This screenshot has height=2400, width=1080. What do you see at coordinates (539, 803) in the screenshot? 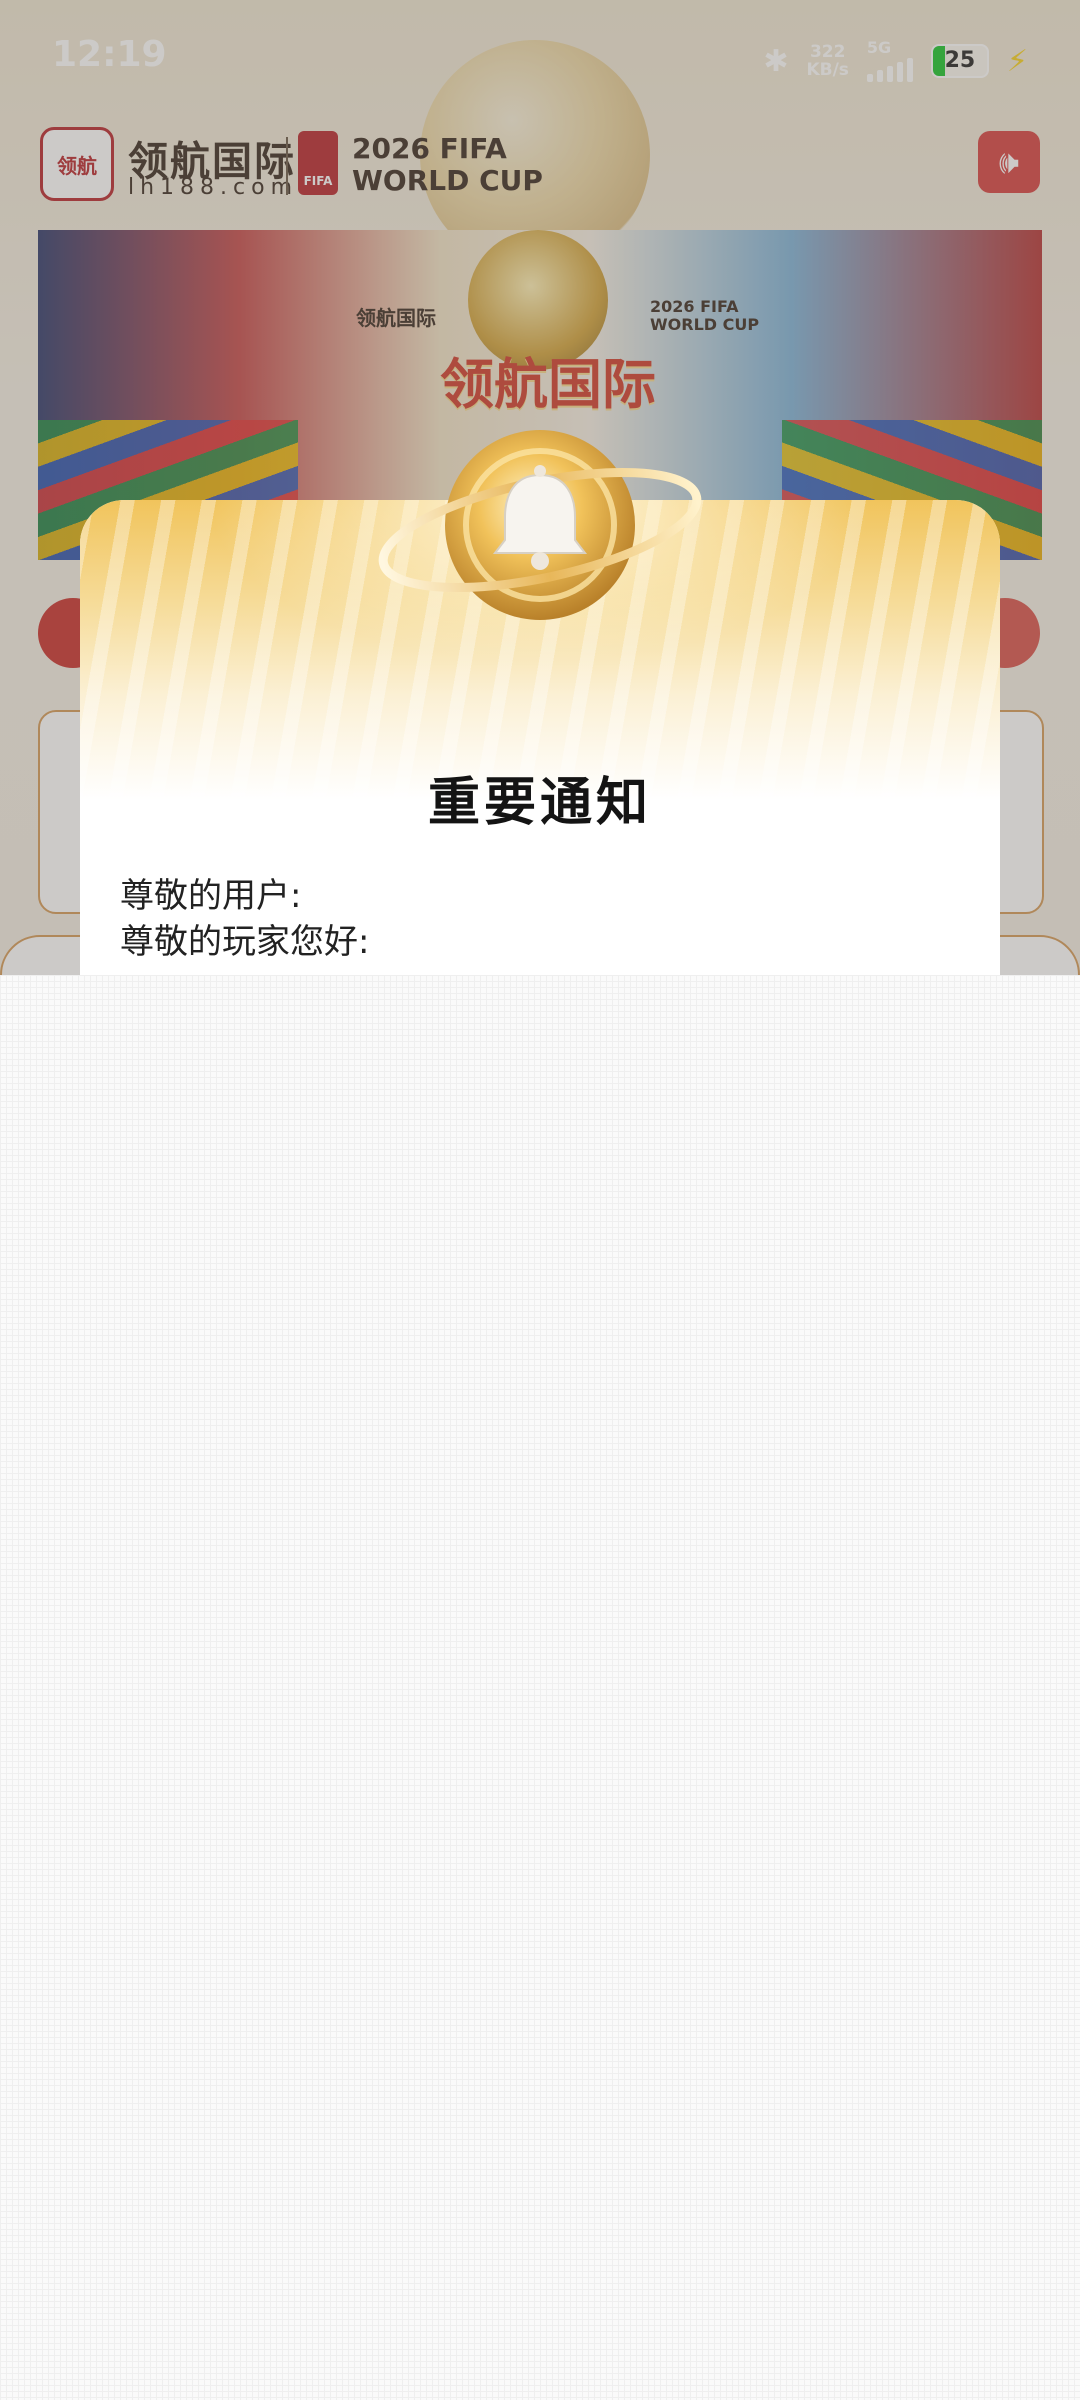
I see `modal-title: 重要通知` at bounding box center [539, 803].